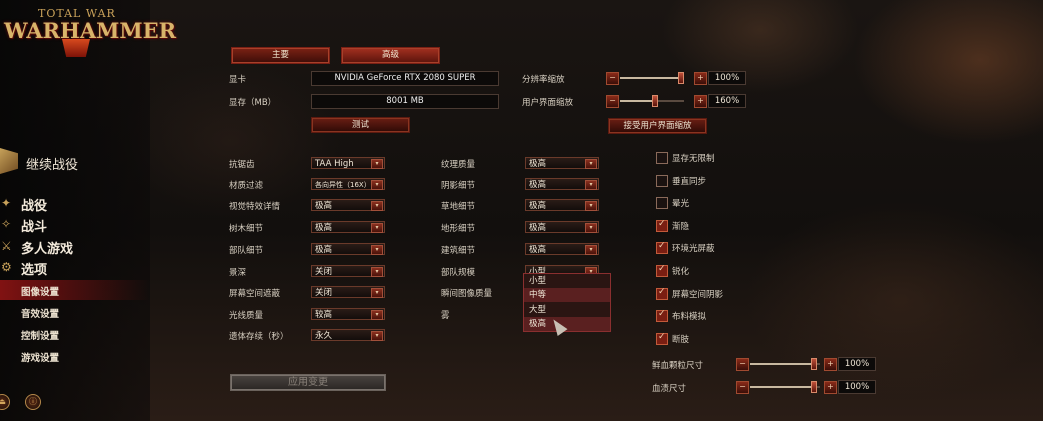 Image resolution: width=1043 pixels, height=421 pixels. What do you see at coordinates (348, 184) in the screenshot?
I see `setting-dropdown: 各向异性（16X） ▾` at bounding box center [348, 184].